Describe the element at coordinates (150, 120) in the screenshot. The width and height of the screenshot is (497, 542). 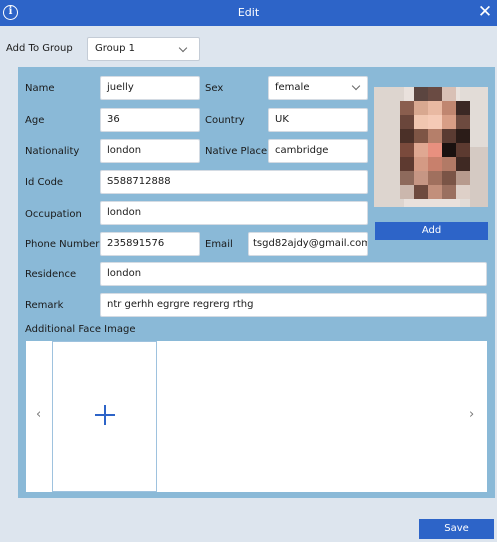
I see `age-field: 36` at that location.